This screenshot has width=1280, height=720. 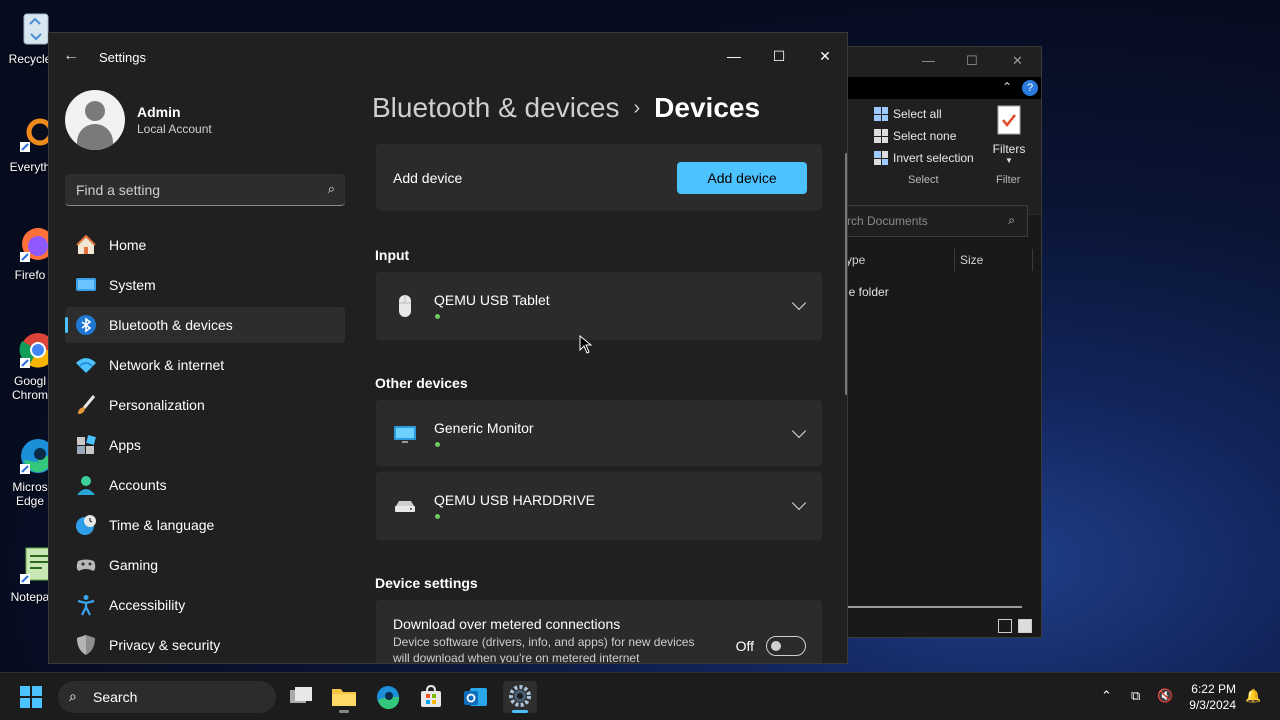 I want to click on column-divider, so click(x=954, y=260).